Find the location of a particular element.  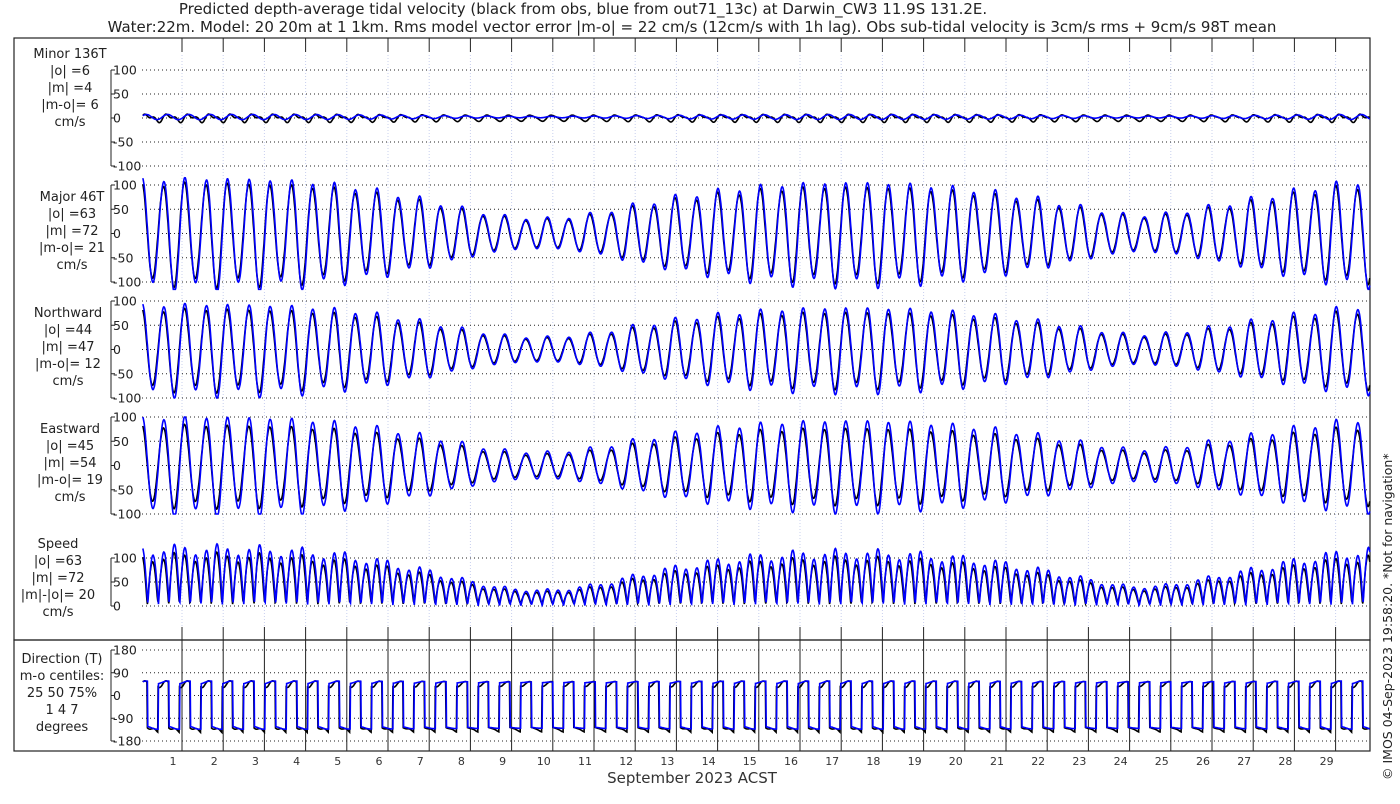

x-tick-label: 22 is located at coordinates (1038, 761).